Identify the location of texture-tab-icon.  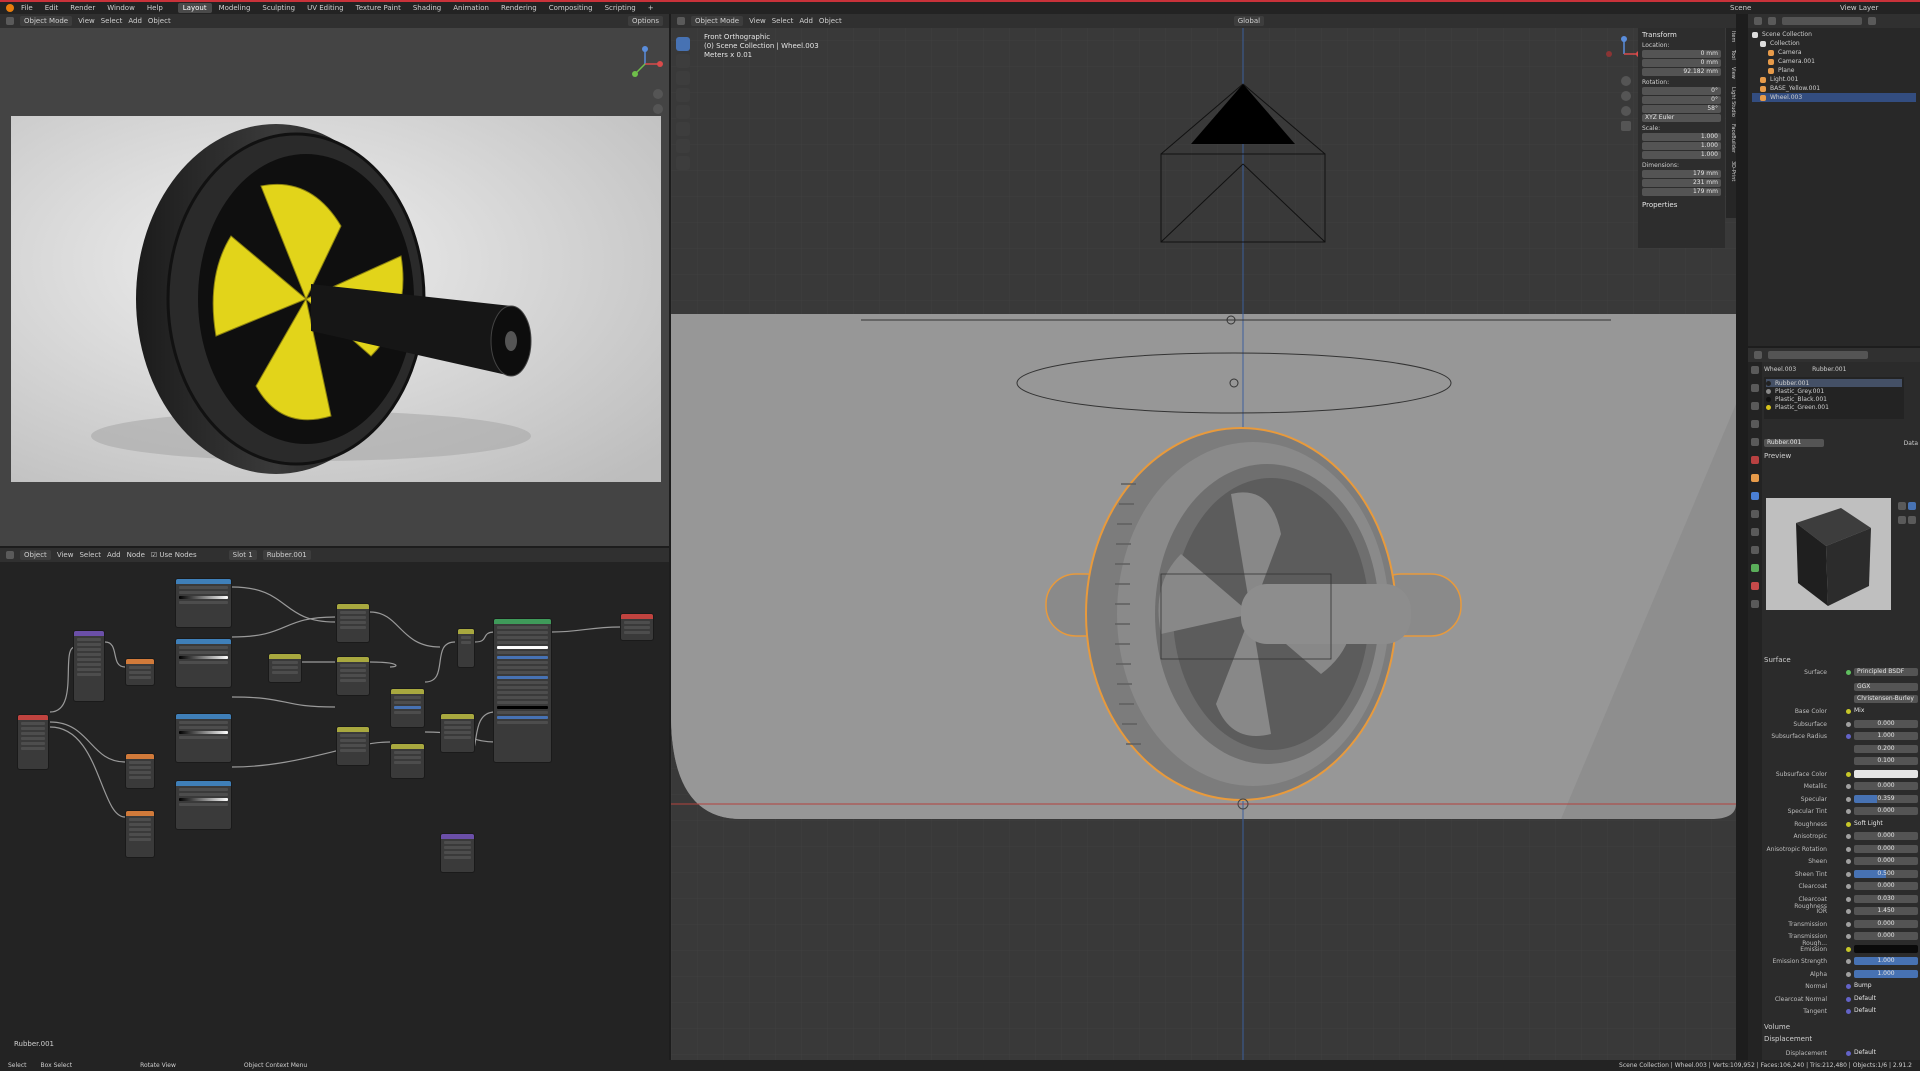
(1755, 604).